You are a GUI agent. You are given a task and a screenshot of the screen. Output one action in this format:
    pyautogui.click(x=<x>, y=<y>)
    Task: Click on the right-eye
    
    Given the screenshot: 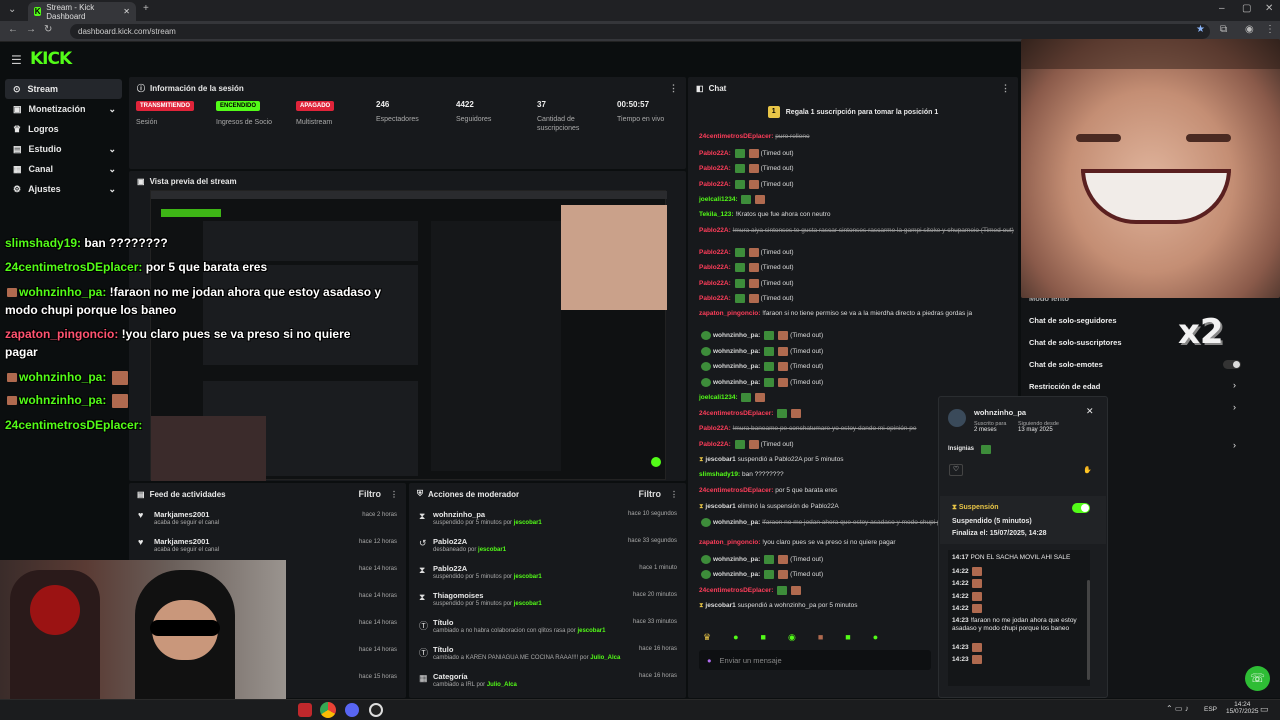 What is the action you would take?
    pyautogui.click(x=1208, y=138)
    